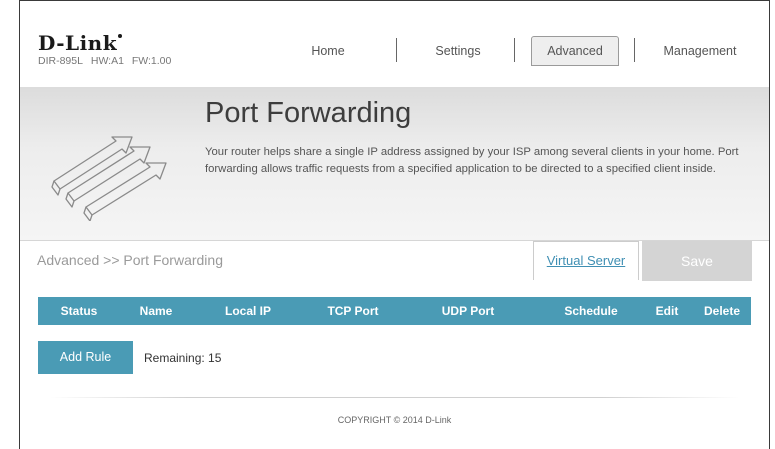 This screenshot has height=449, width=775. Describe the element at coordinates (458, 51) in the screenshot. I see `nav-settings: Settings` at that location.